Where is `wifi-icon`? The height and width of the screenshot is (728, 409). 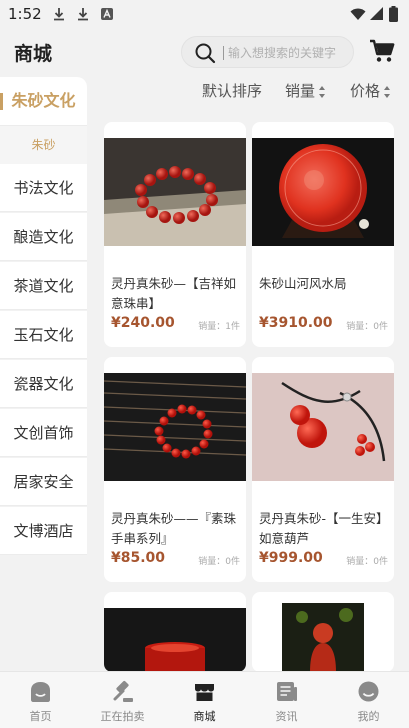
wifi-icon is located at coordinates (358, 14).